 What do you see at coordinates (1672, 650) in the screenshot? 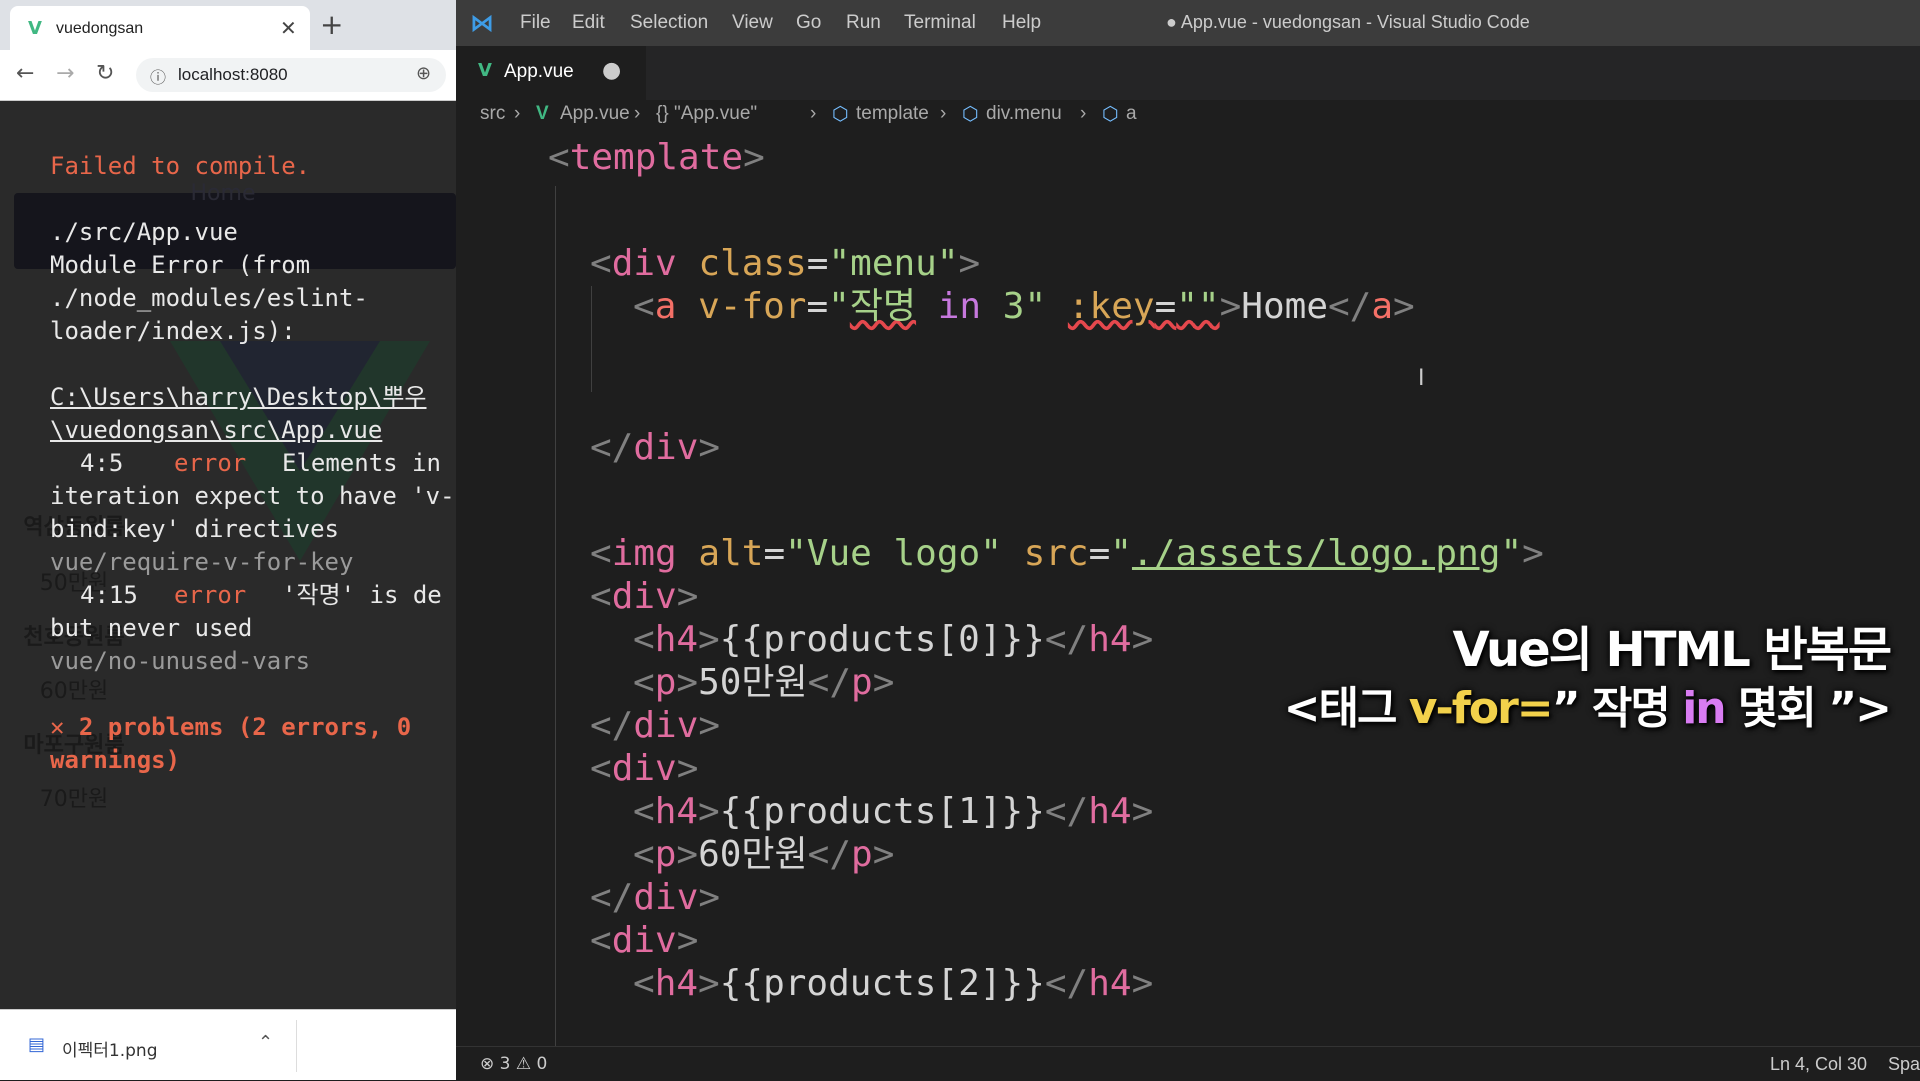
I see `caption-line-1: Vue의 HTML 반복문` at bounding box center [1672, 650].